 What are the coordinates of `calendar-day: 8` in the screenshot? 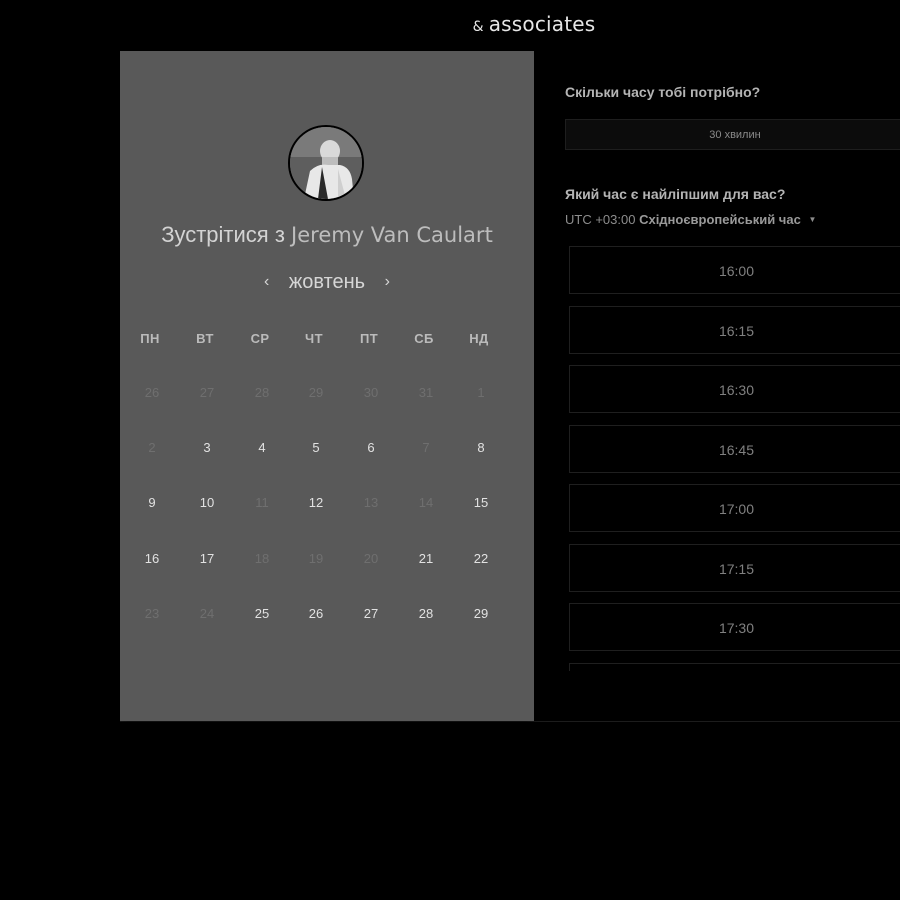 It's located at (481, 448).